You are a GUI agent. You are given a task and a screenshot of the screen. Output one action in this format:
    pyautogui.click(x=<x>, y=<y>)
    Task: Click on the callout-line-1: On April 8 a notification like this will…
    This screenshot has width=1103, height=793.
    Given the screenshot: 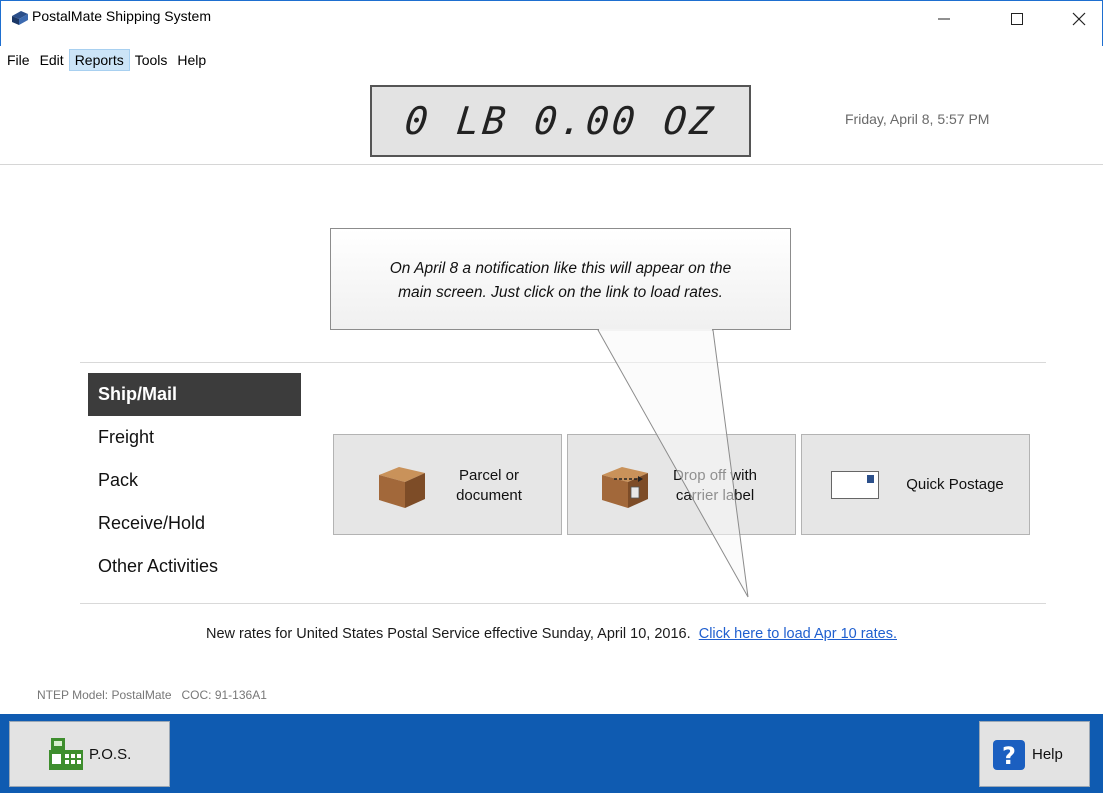 What is the action you would take?
    pyautogui.click(x=560, y=268)
    